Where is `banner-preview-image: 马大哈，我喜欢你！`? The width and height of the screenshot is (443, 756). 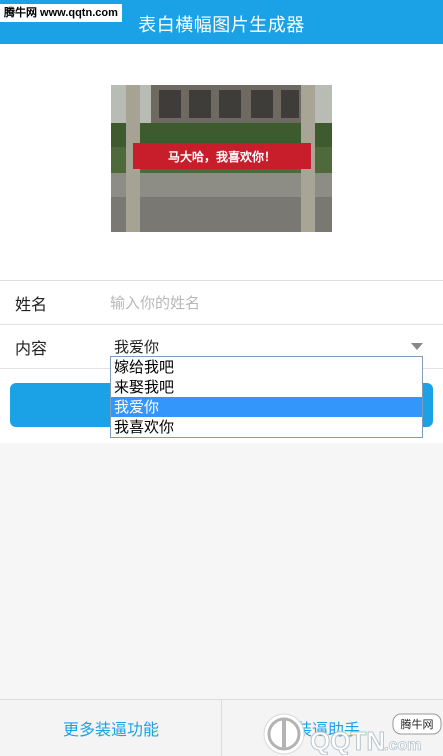 banner-preview-image: 马大哈，我喜欢你！ is located at coordinates (221, 158).